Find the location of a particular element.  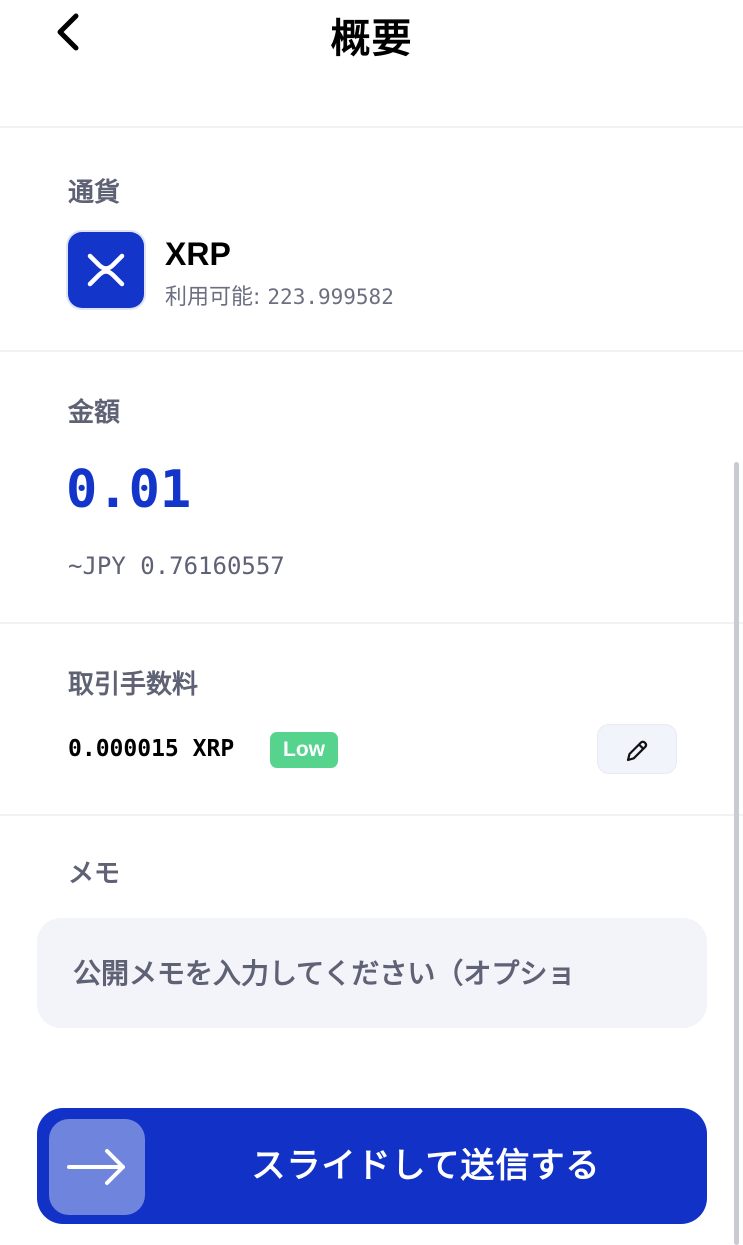

page-title: 概要 is located at coordinates (371, 39).